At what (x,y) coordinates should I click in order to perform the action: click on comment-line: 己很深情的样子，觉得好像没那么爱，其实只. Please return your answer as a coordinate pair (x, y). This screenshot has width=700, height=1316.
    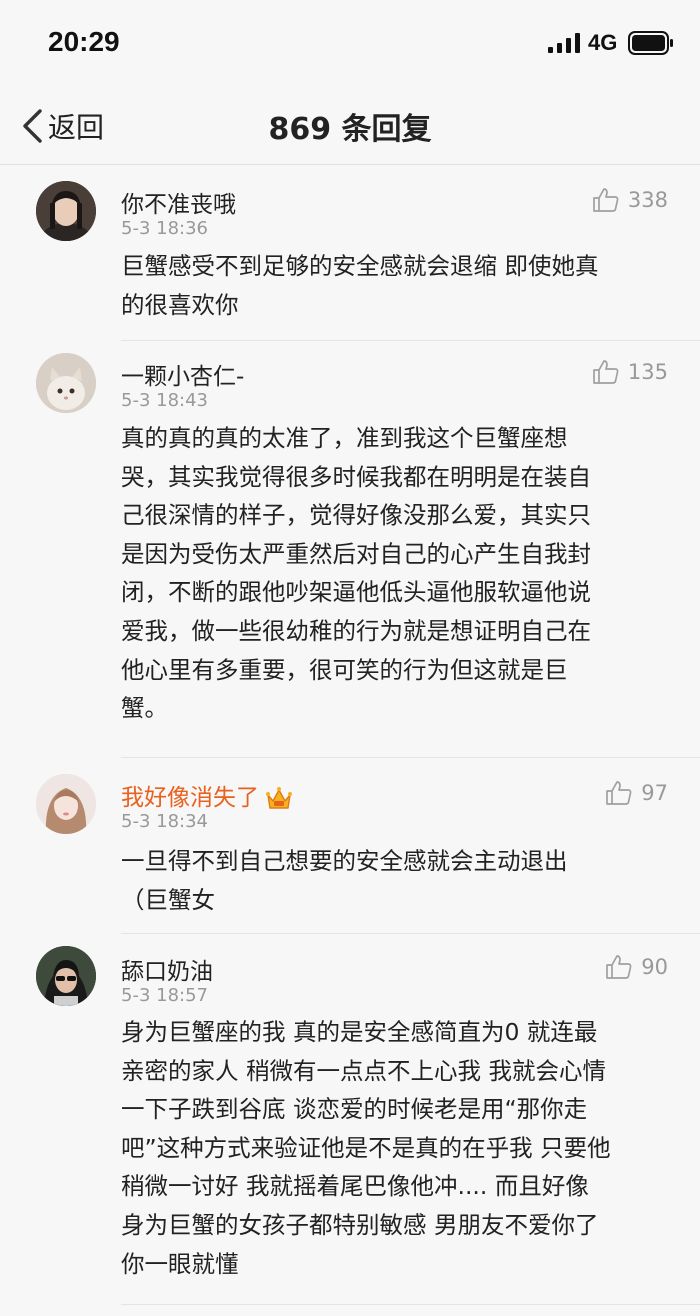
    Looking at the image, I should click on (356, 515).